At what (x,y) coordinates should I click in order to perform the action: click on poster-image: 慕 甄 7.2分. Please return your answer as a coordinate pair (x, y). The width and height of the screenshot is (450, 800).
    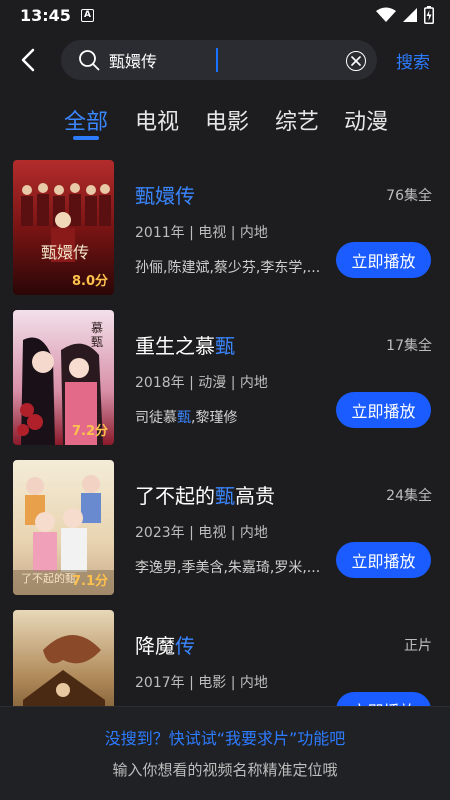
    Looking at the image, I should click on (63, 377).